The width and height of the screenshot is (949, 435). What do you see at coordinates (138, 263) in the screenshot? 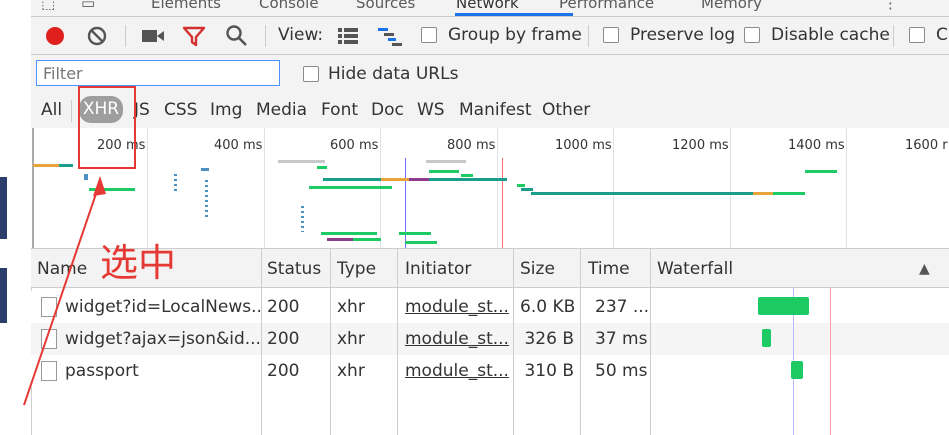
I see `annotation-text: 选中` at bounding box center [138, 263].